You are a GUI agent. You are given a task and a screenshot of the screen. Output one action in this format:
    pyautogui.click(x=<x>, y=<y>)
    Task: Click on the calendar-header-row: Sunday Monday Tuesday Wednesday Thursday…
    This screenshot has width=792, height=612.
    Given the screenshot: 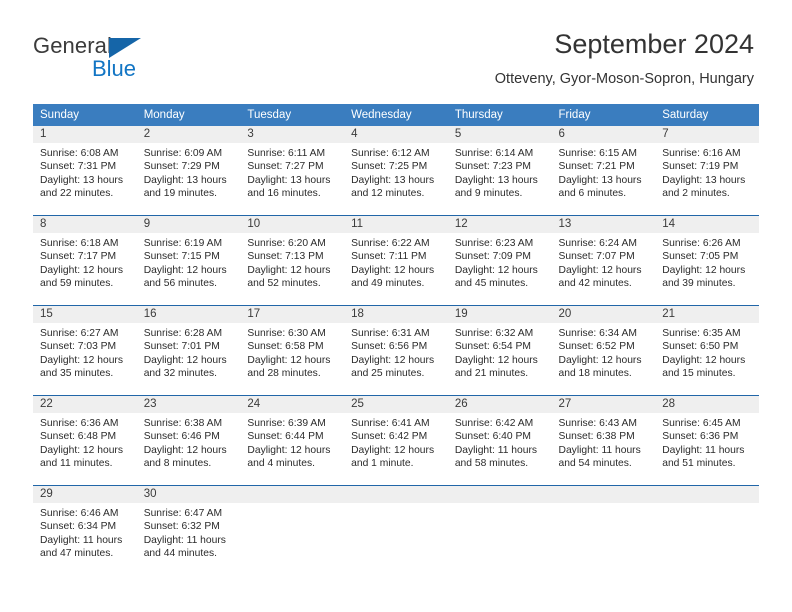 What is the action you would take?
    pyautogui.click(x=396, y=115)
    